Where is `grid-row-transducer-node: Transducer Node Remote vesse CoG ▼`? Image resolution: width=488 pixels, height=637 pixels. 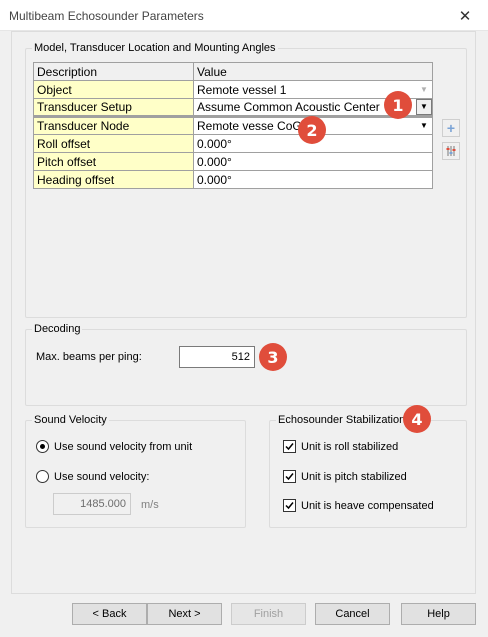
grid-row-transducer-node: Transducer Node Remote vesse CoG ▼ is located at coordinates (233, 125).